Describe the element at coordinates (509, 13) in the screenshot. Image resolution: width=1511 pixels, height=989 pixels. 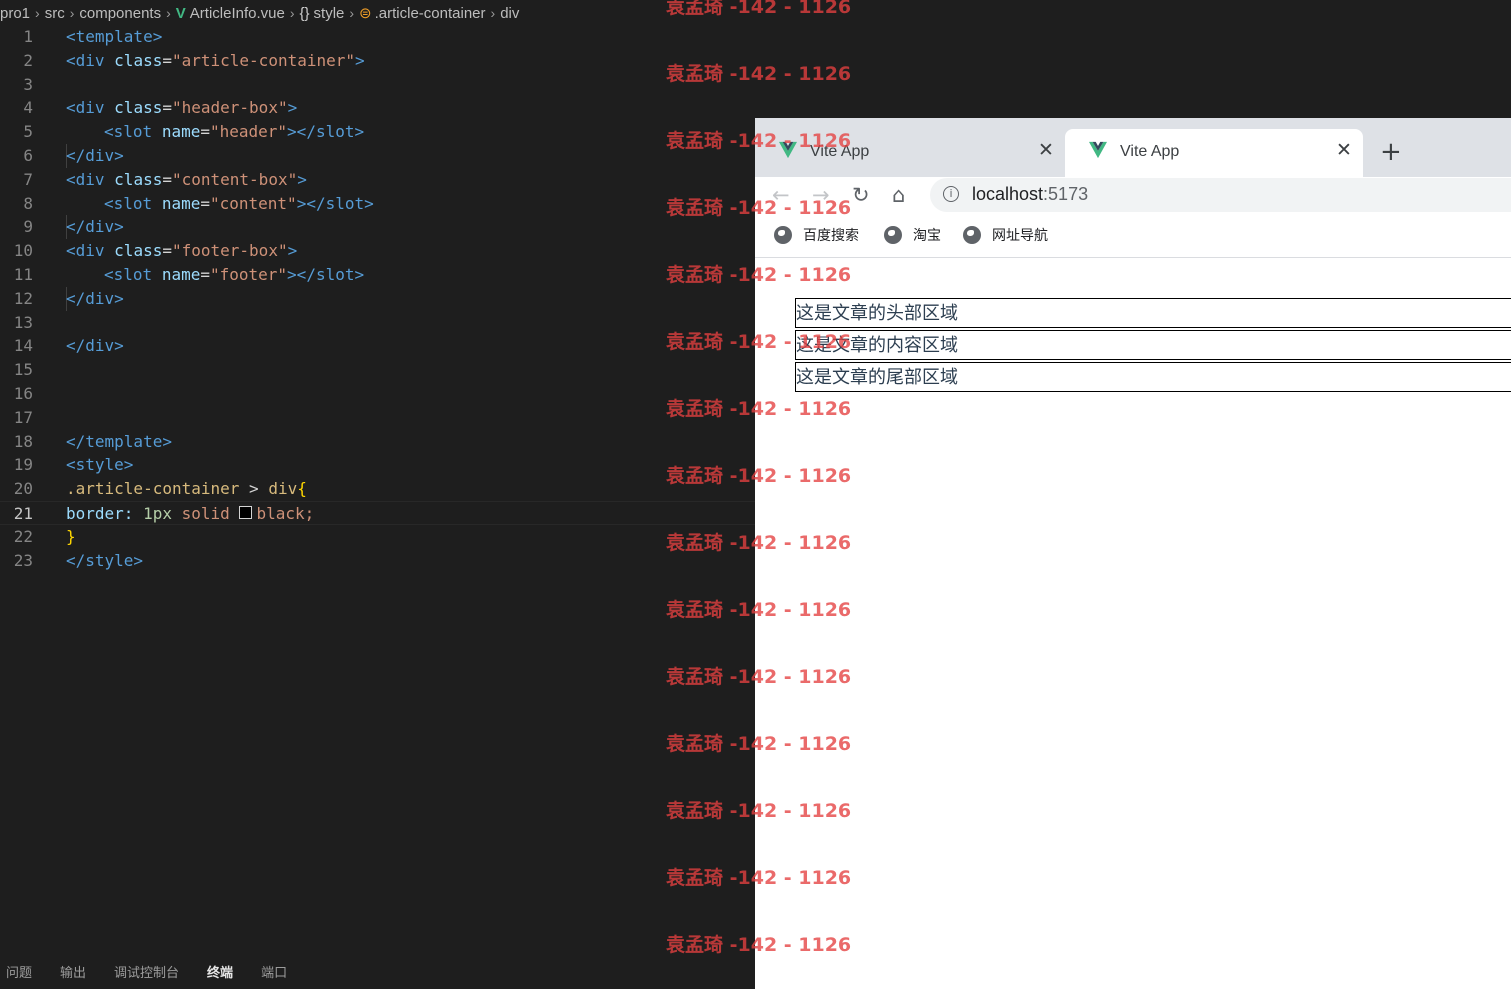
I see `breadcrumb-item-element: div` at that location.